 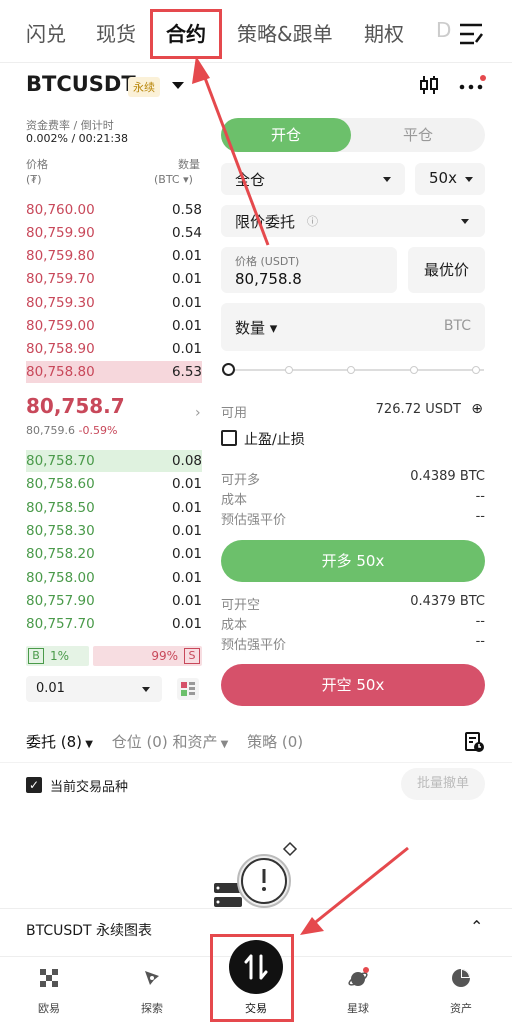 I want to click on ask-price: 80,760.00, so click(x=60, y=210).